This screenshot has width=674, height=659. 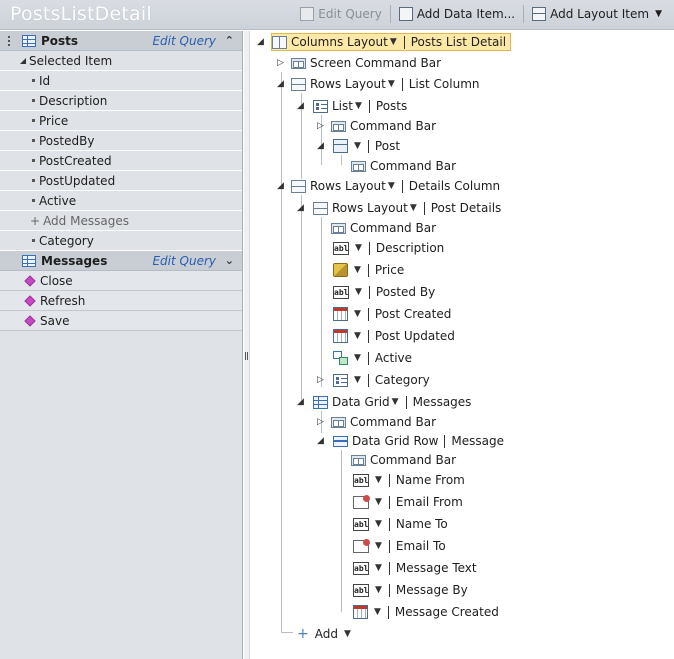 What do you see at coordinates (121, 221) in the screenshot?
I see `add-messages-row: + Add Messages` at bounding box center [121, 221].